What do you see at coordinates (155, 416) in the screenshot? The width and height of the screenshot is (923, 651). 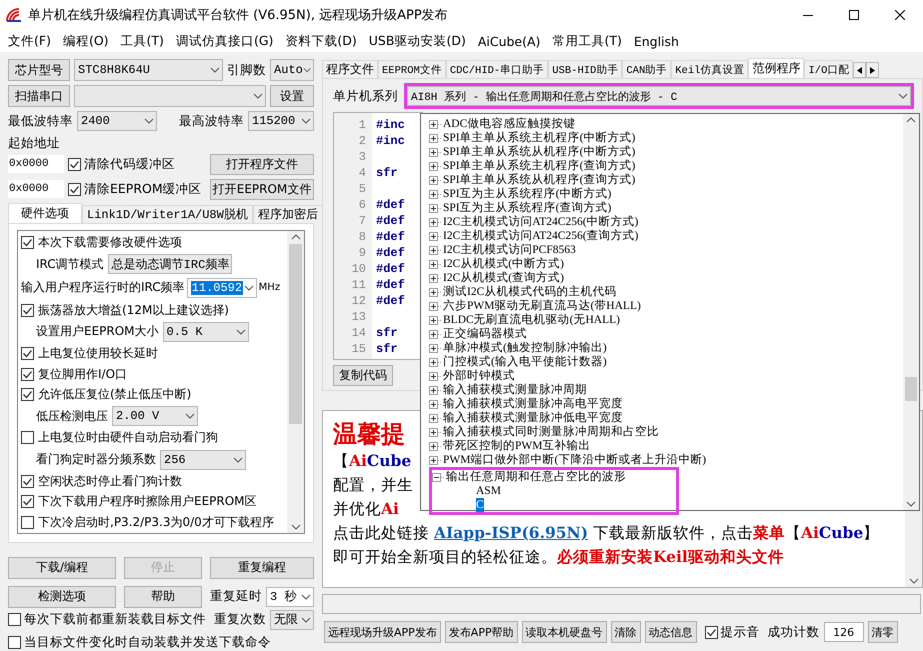 I see `option-select: 2.00 V` at bounding box center [155, 416].